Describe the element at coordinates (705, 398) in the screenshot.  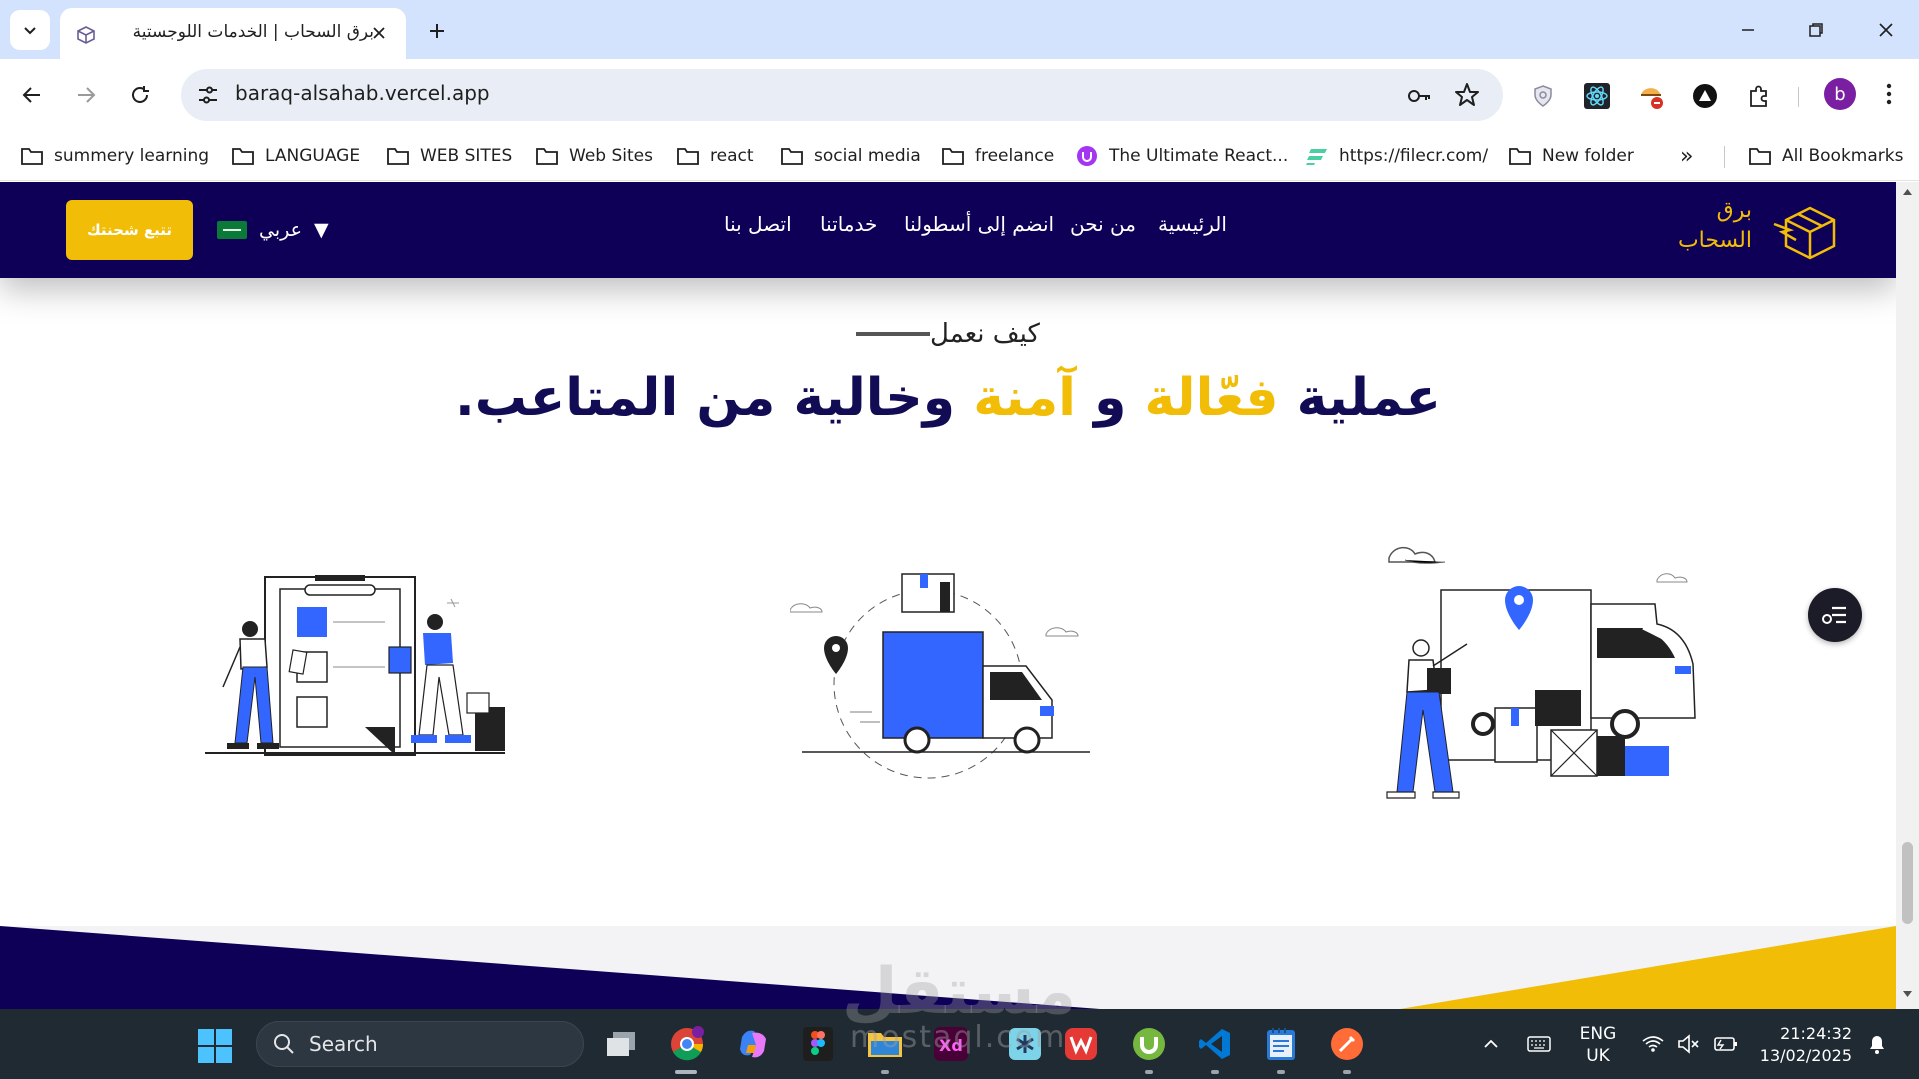
I see `title-word-hassle-free: وخالية من المتاعب.` at that location.